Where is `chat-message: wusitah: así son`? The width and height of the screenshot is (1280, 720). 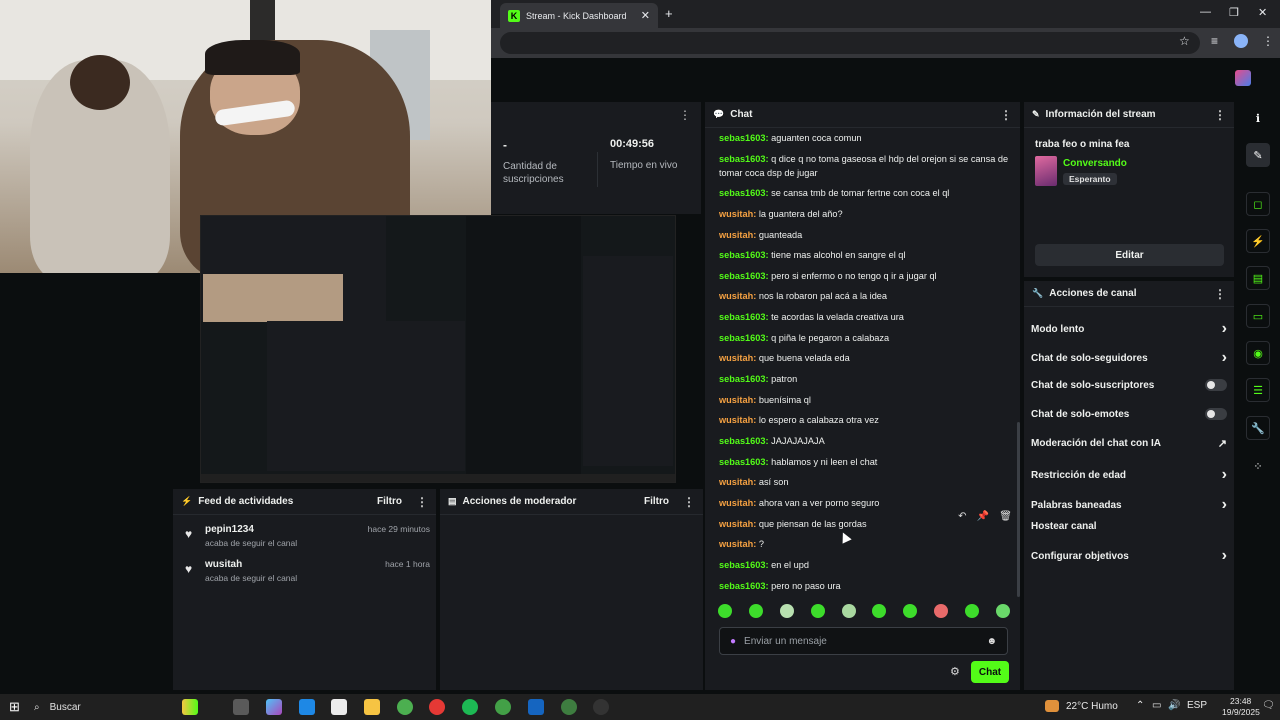 chat-message: wusitah: así son is located at coordinates (864, 483).